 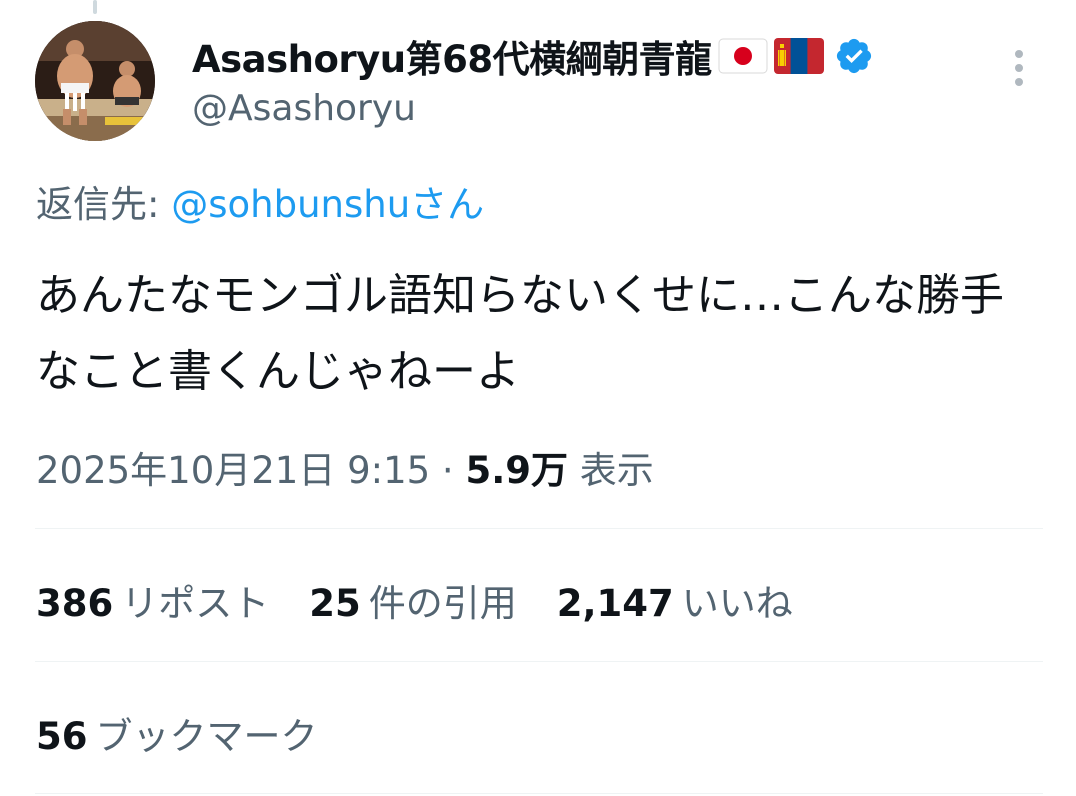 I want to click on bookmarks-label: ブックマーク, so click(x=206, y=736).